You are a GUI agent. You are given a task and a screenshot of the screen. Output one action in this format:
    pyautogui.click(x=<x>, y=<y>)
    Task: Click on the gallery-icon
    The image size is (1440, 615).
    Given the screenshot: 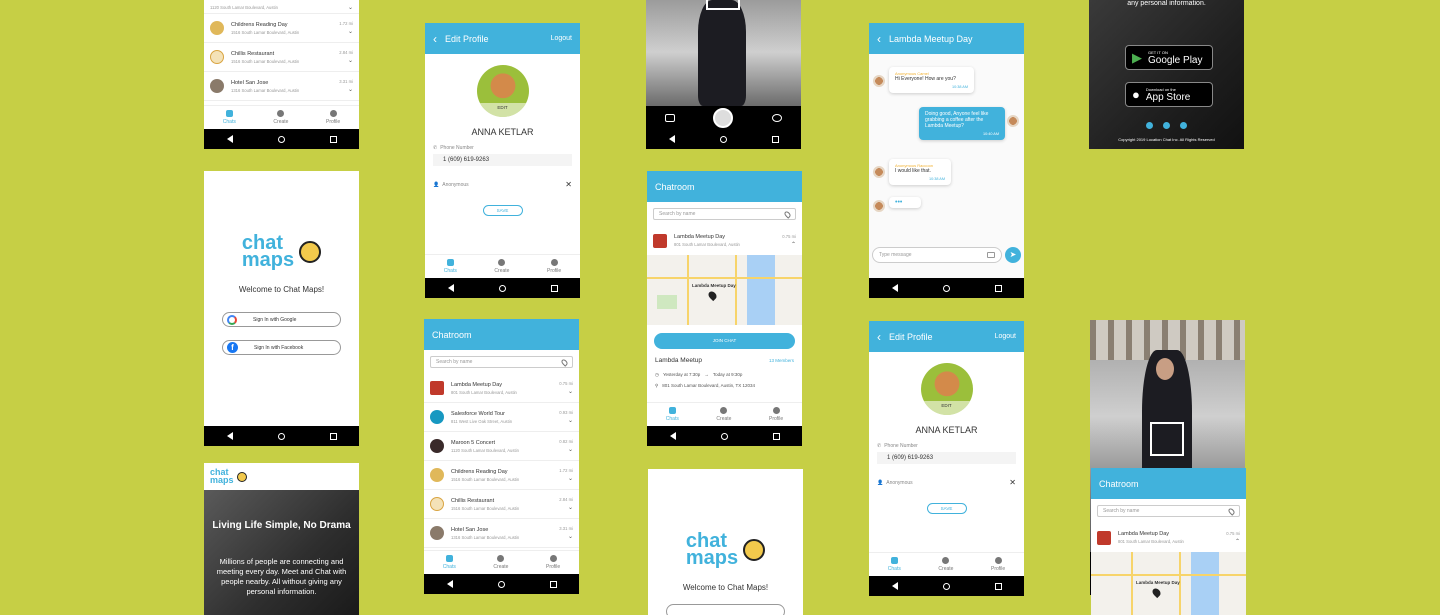 What is the action you would take?
    pyautogui.click(x=670, y=117)
    